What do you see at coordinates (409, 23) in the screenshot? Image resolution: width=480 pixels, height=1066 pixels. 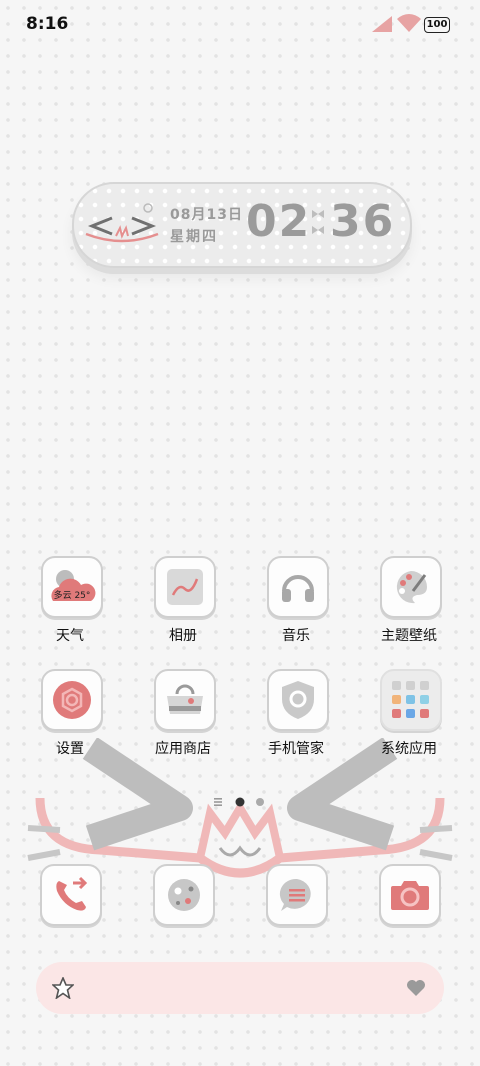 I see `wifi-icon` at bounding box center [409, 23].